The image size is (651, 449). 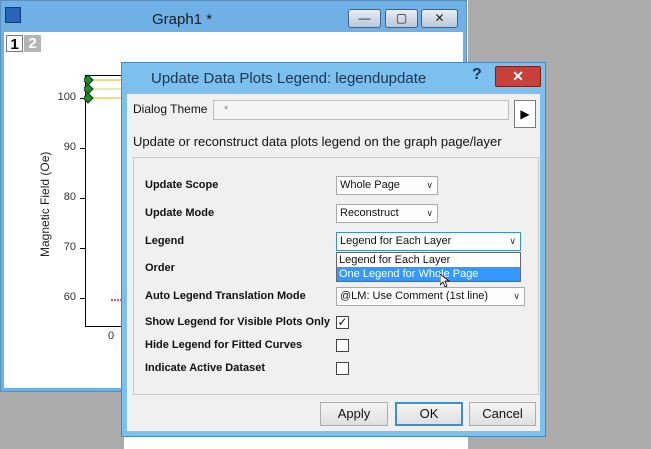 I want to click on update-scope-select: Whole Page ∨, so click(x=387, y=185).